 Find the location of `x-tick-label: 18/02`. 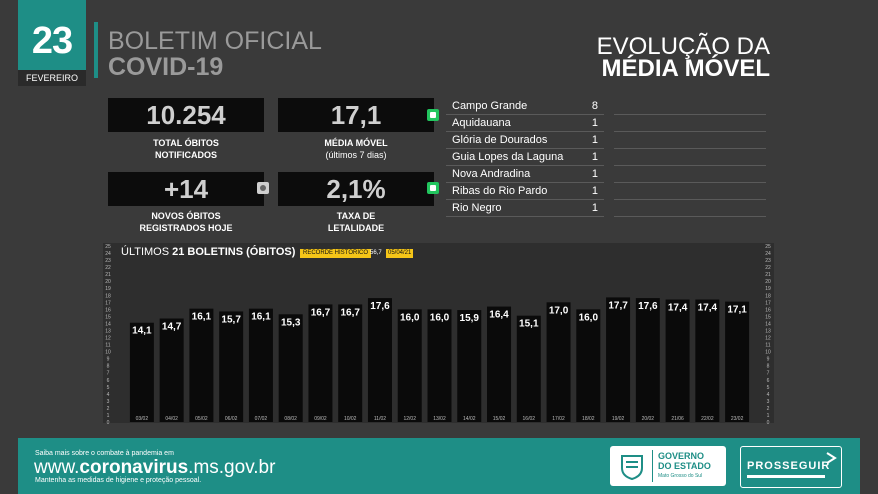

x-tick-label: 18/02 is located at coordinates (588, 419).